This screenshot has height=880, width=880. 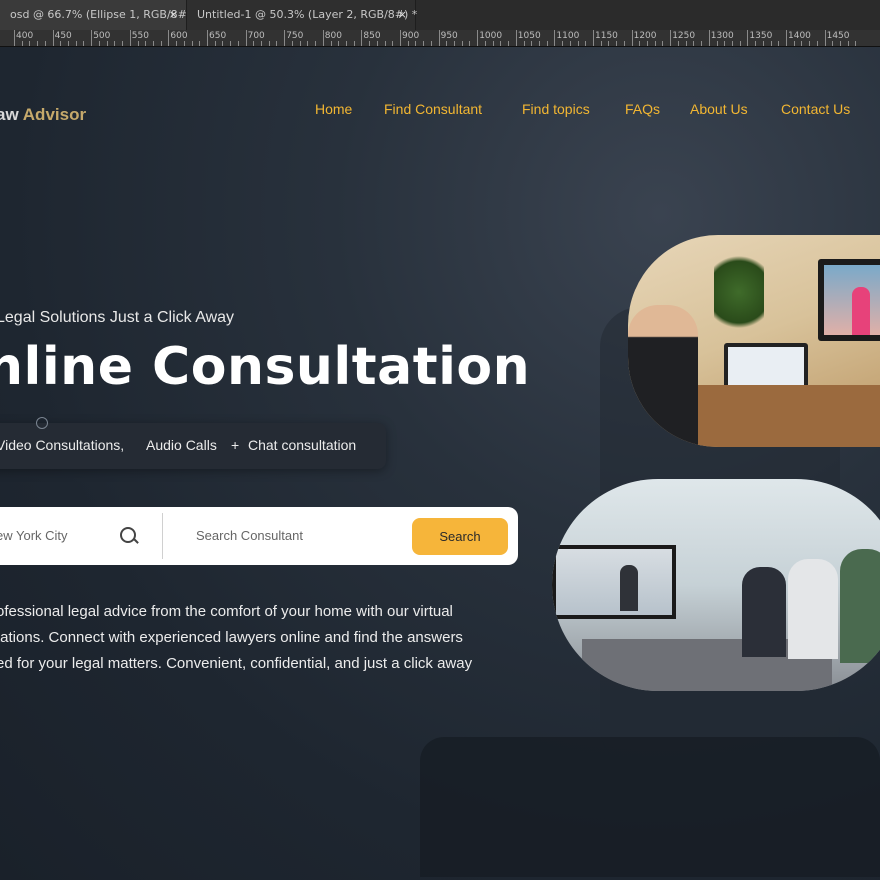 I want to click on nav-find-topics: Find topics, so click(x=556, y=109).